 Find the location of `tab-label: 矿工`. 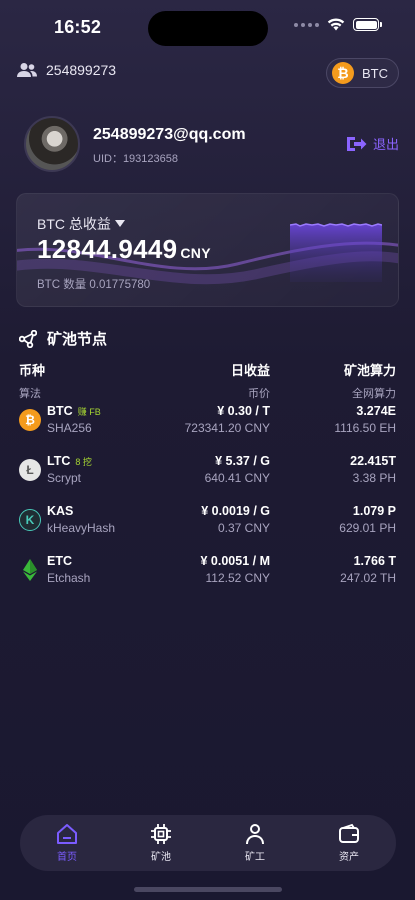

tab-label: 矿工 is located at coordinates (255, 857).